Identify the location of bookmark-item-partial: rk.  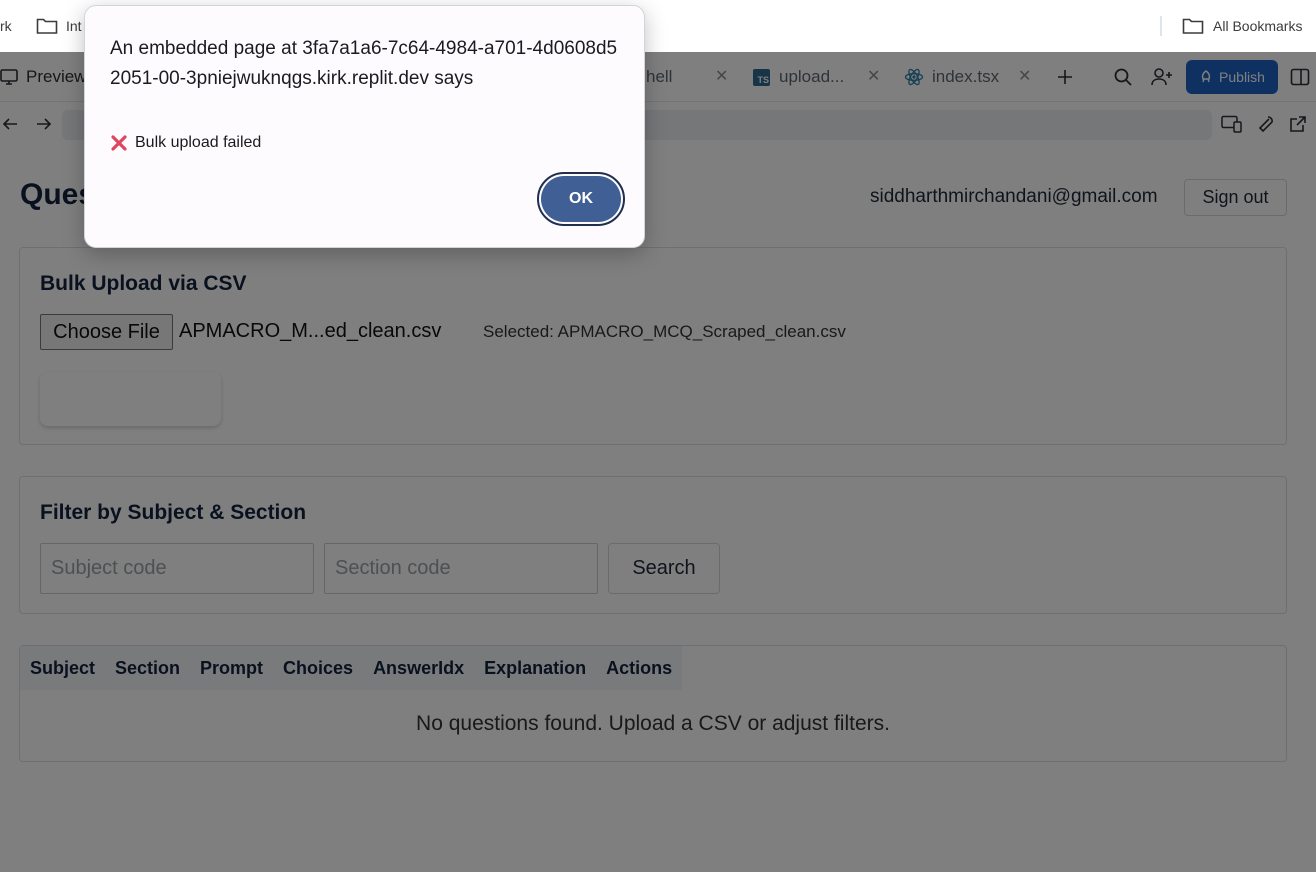
(6, 26).